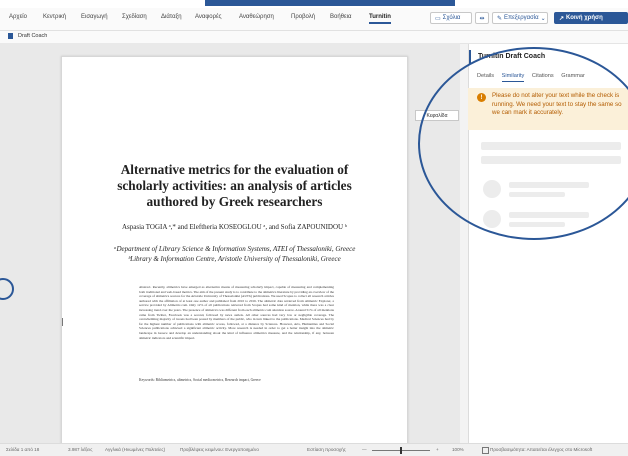 This screenshot has height=456, width=628. I want to click on tab-design: Σχεδίαση, so click(134, 17).